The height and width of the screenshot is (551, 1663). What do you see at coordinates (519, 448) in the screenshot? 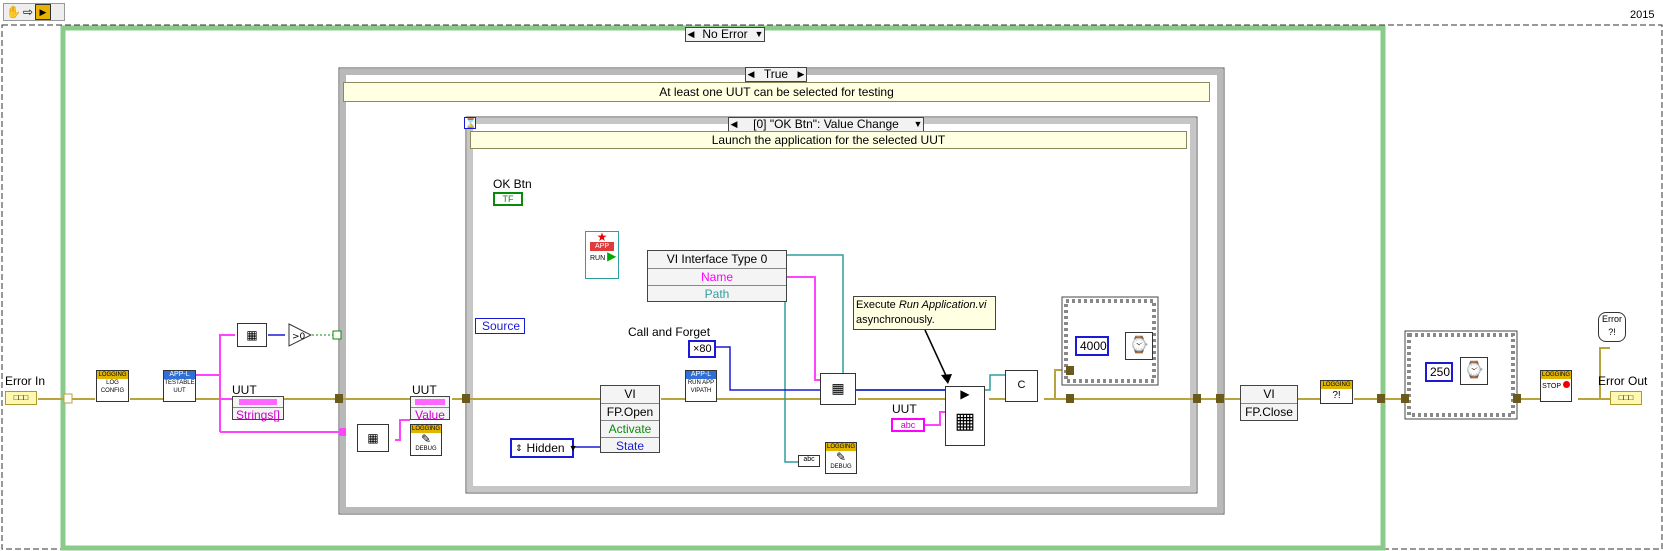
I see `enum-updown-icon: ⇕` at bounding box center [519, 448].